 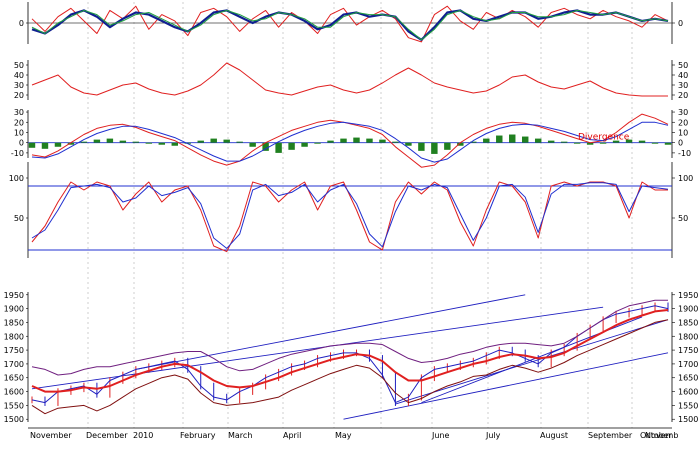 What do you see at coordinates (19, 75) in the screenshot?
I see `left-tick-label: 40` at bounding box center [19, 75].